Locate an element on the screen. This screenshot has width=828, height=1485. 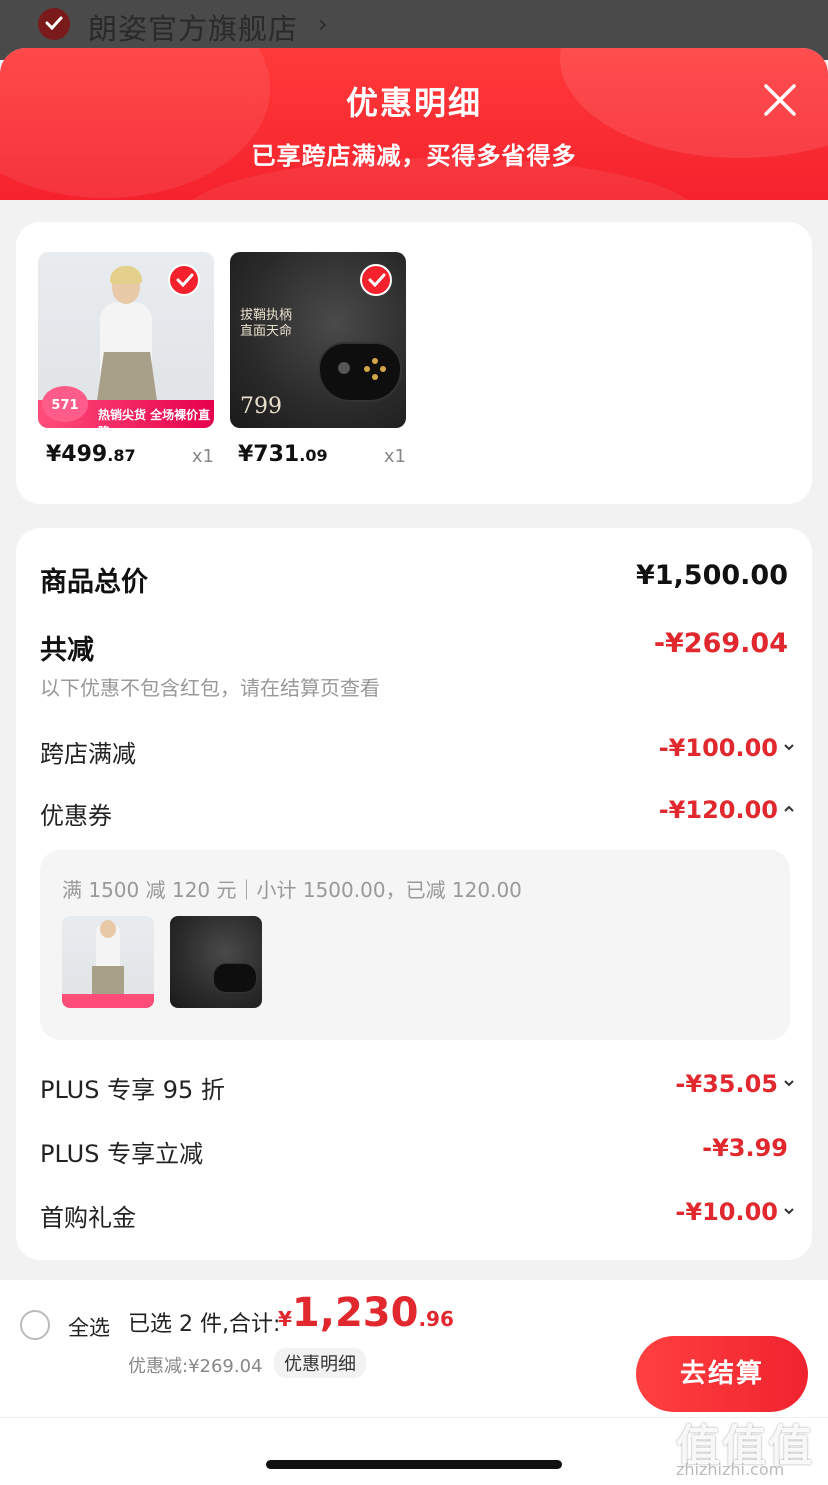
product-item: 拔鞘执柄 直面天命 799 ¥731.09 x1 is located at coordinates (318, 359).